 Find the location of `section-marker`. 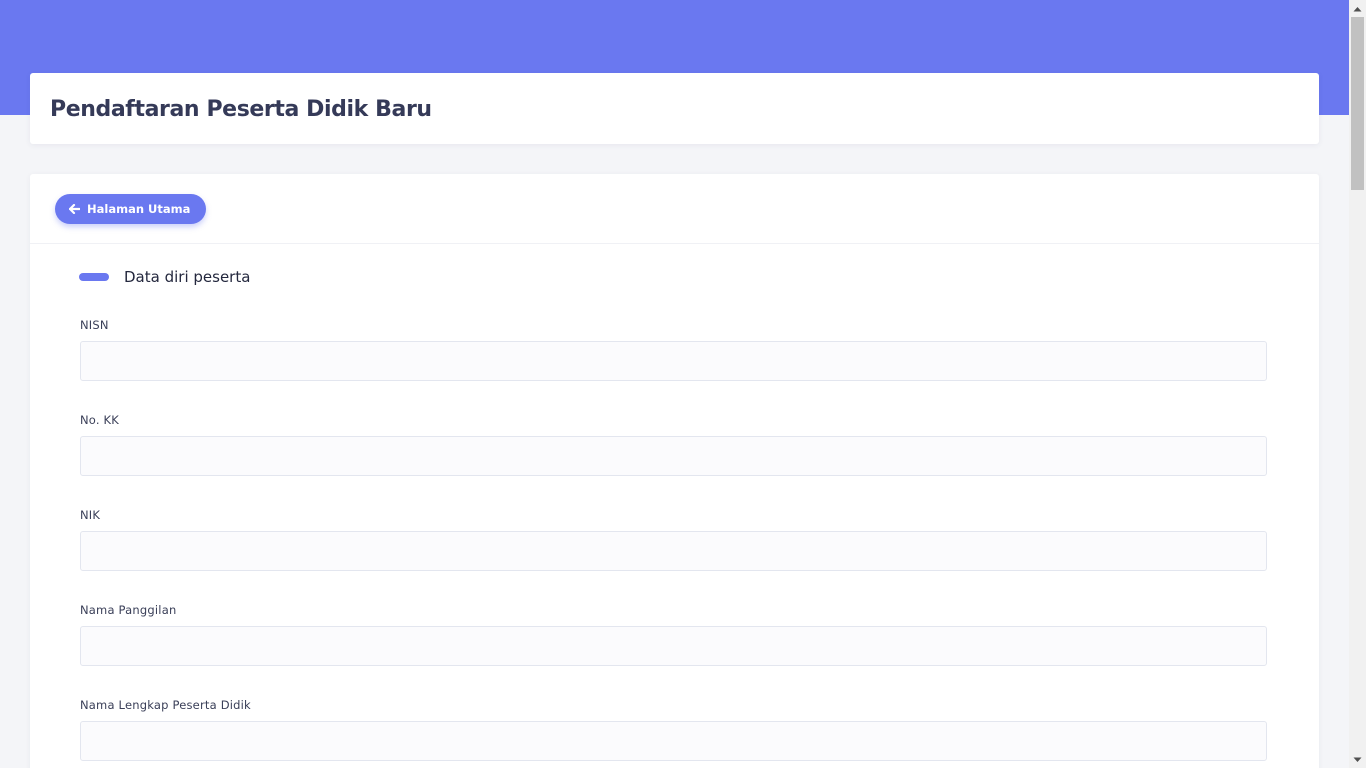

section-marker is located at coordinates (94, 277).